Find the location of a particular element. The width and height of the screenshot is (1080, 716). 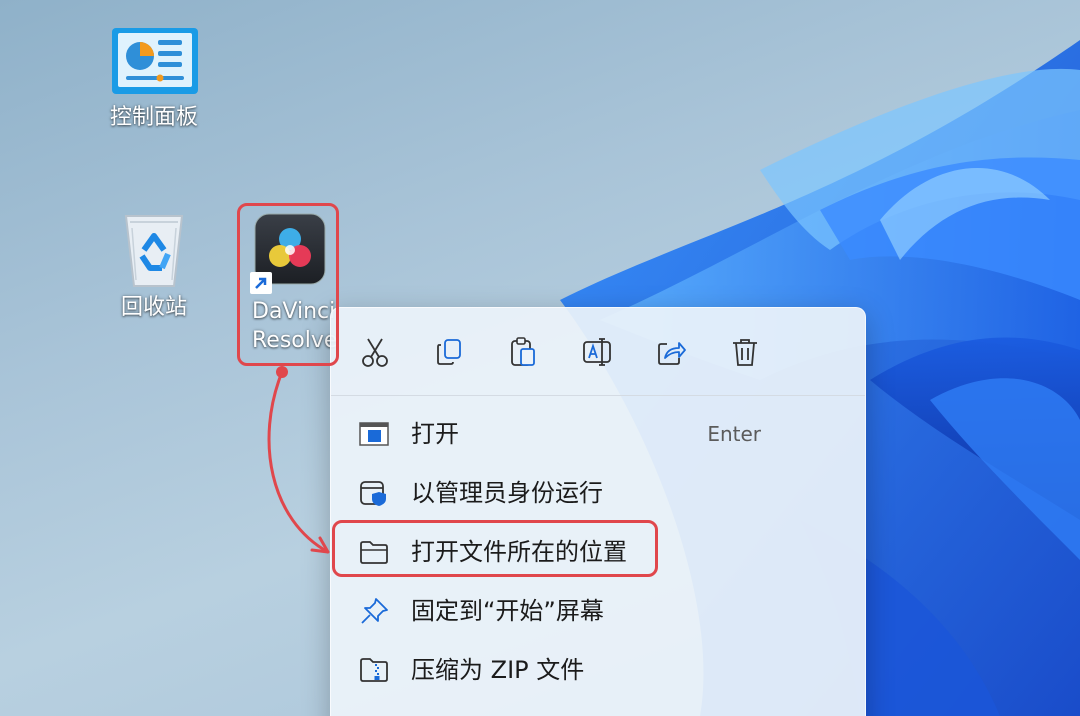

rename-button is located at coordinates (597, 352).